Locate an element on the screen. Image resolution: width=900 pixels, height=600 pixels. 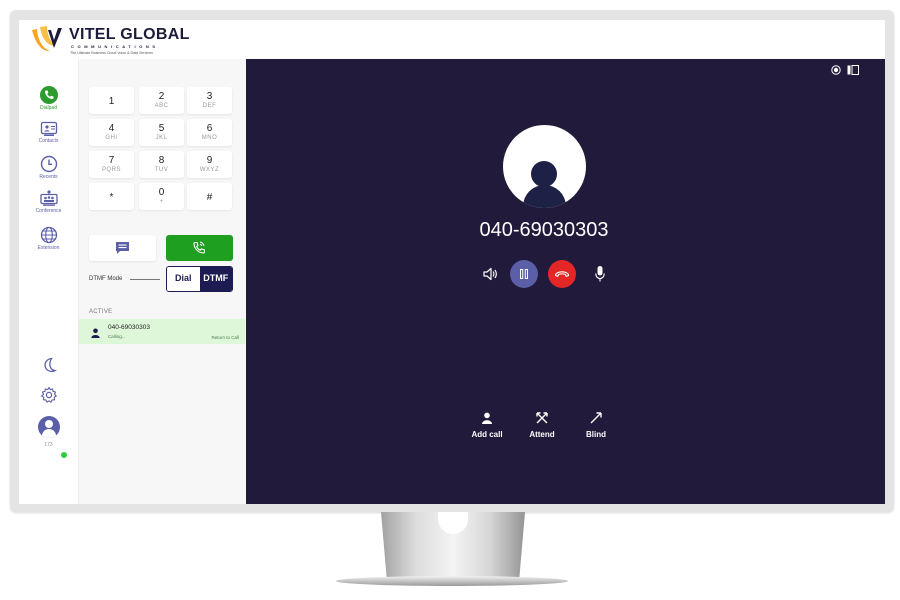
caller-avatar is located at coordinates (544, 166).